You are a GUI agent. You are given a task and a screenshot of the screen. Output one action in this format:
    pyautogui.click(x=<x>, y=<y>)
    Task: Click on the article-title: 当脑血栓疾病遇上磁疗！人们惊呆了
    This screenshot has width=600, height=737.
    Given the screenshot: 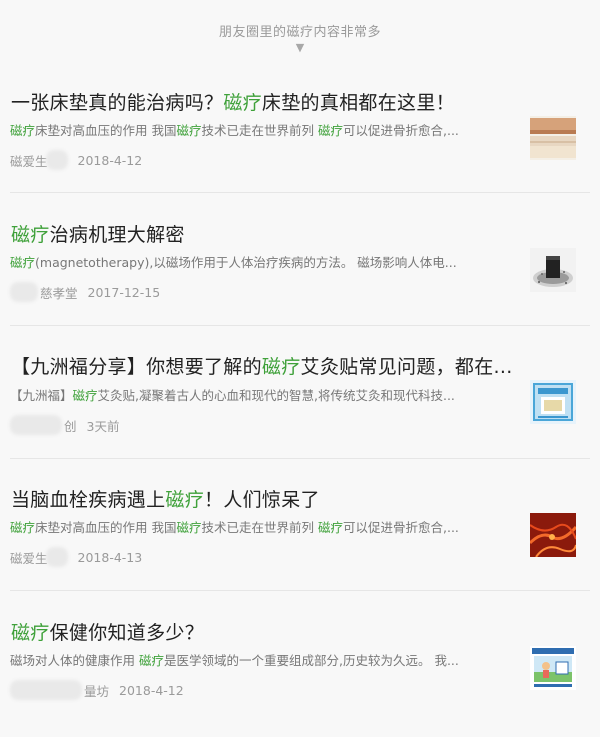 What is the action you would take?
    pyautogui.click(x=165, y=498)
    